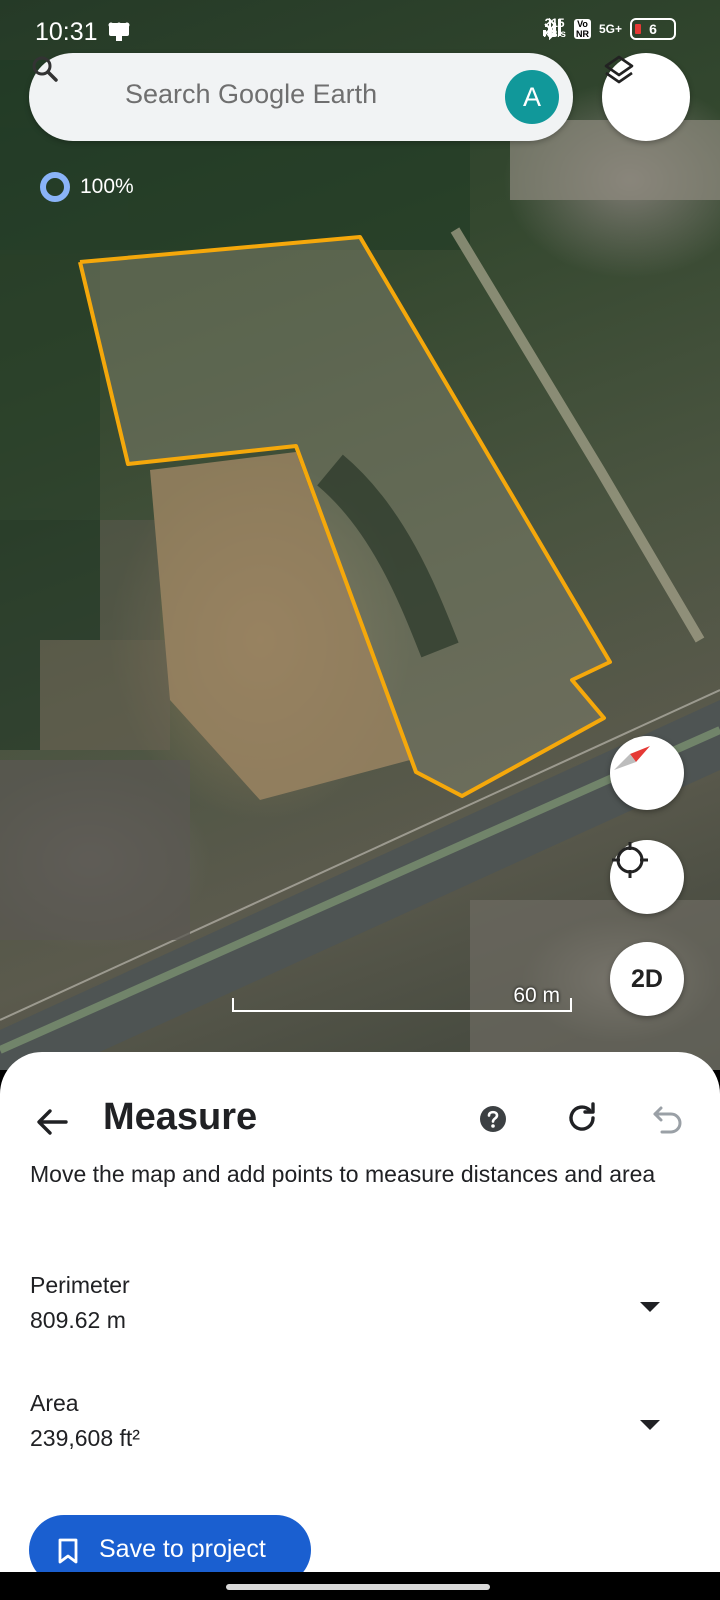 This screenshot has height=1600, width=720. I want to click on battery-level: 6, so click(653, 29).